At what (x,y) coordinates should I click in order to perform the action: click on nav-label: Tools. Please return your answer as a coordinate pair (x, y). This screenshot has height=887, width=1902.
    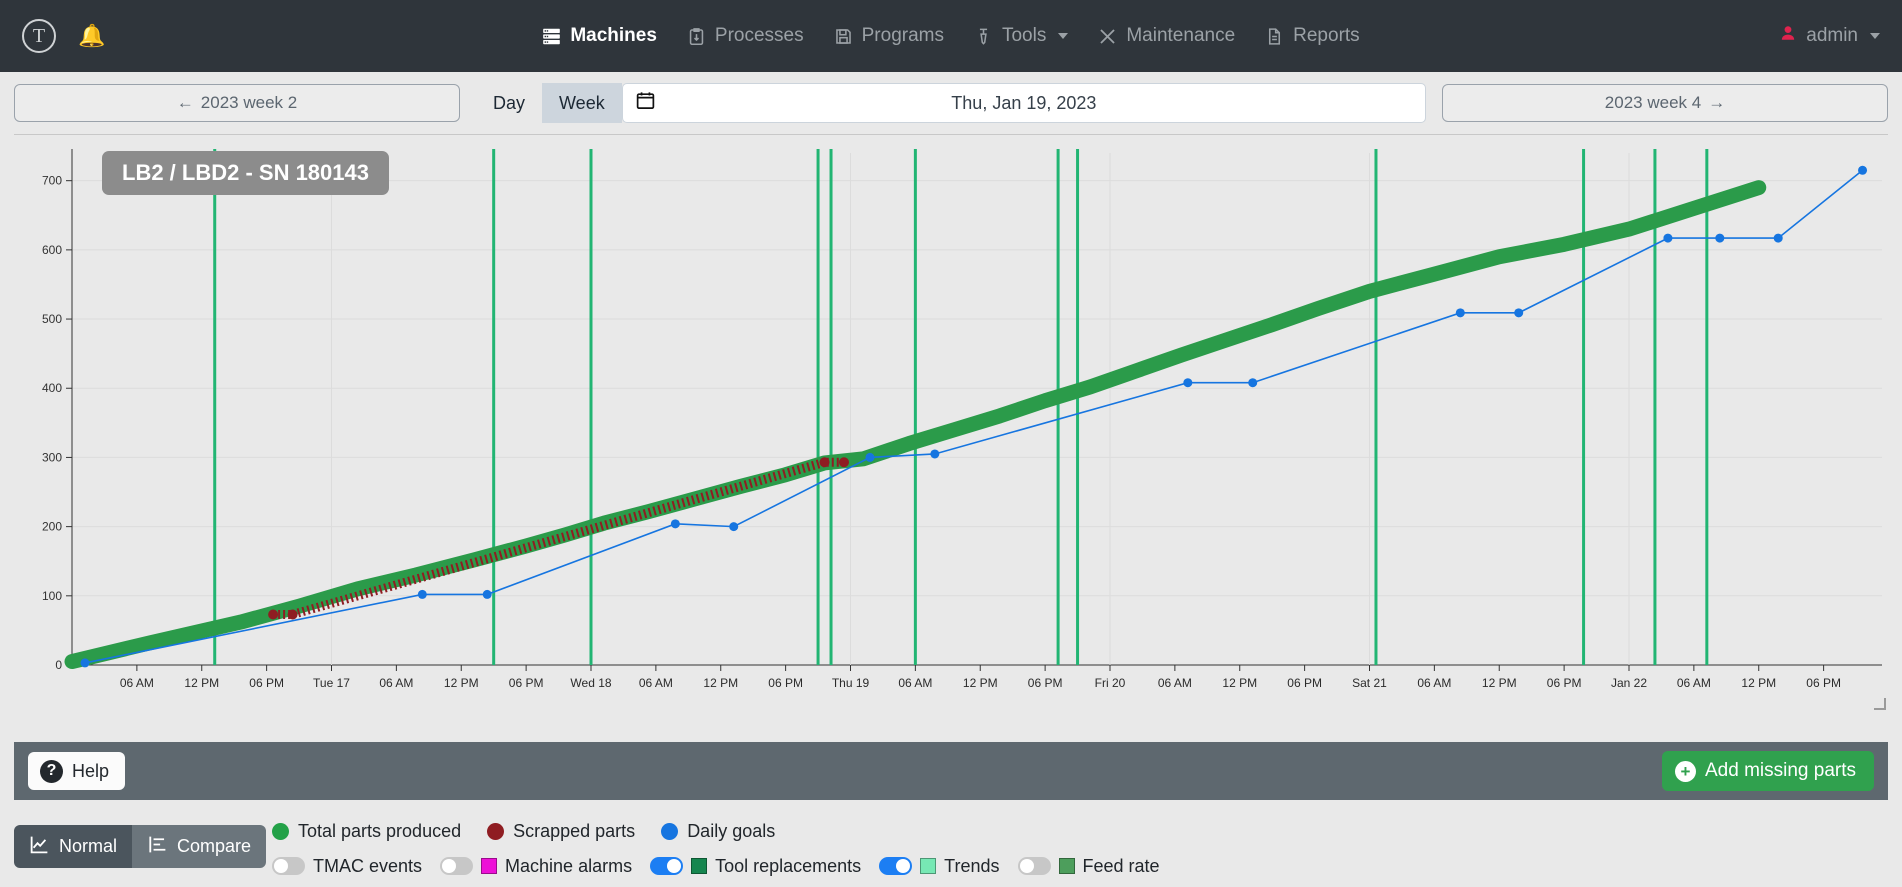
    Looking at the image, I should click on (1024, 35).